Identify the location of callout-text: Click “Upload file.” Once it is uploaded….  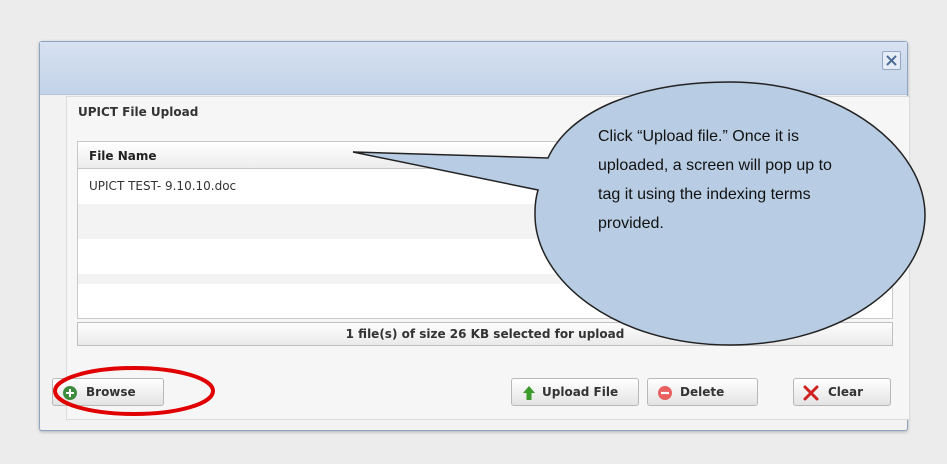
(715, 180).